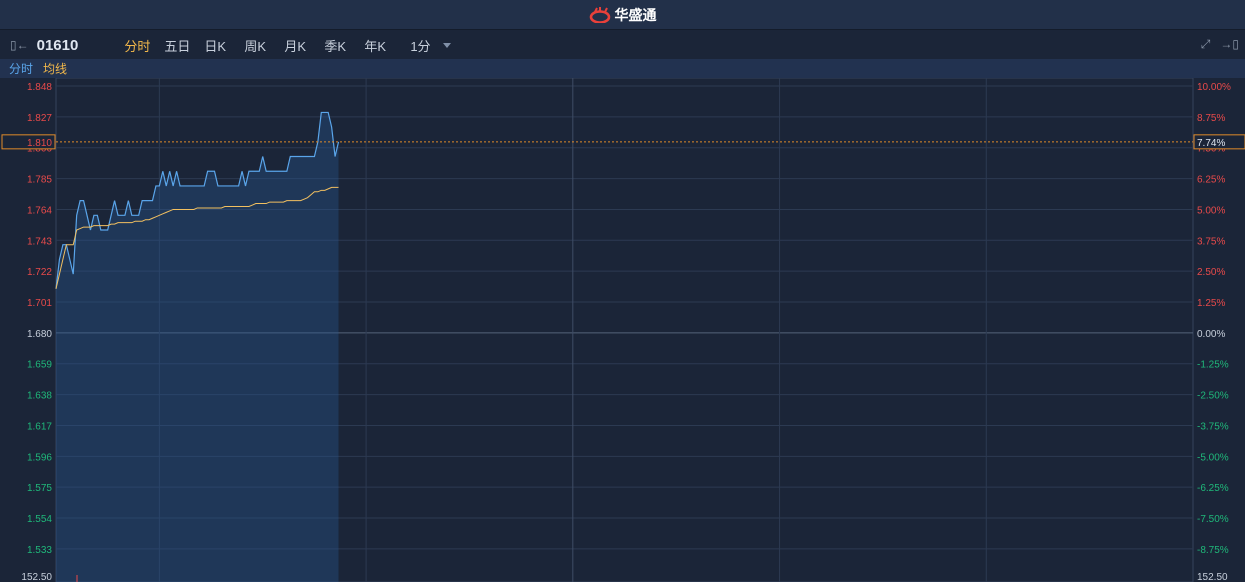  What do you see at coordinates (39, 334) in the screenshot?
I see `price-tick-label: 1.680` at bounding box center [39, 334].